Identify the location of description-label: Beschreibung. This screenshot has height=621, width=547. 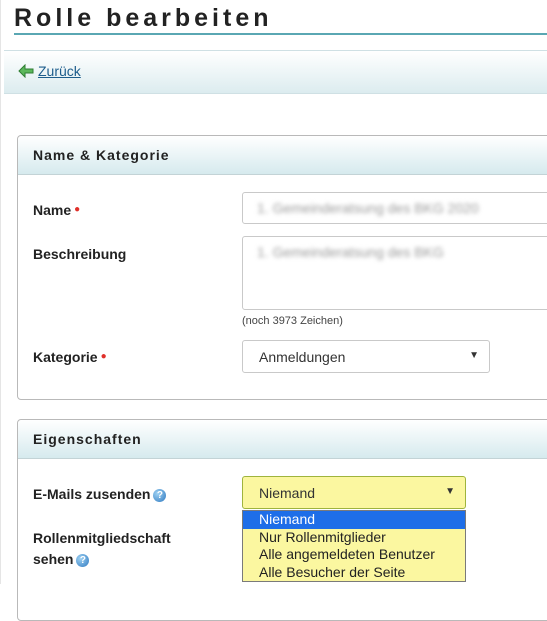
(80, 254).